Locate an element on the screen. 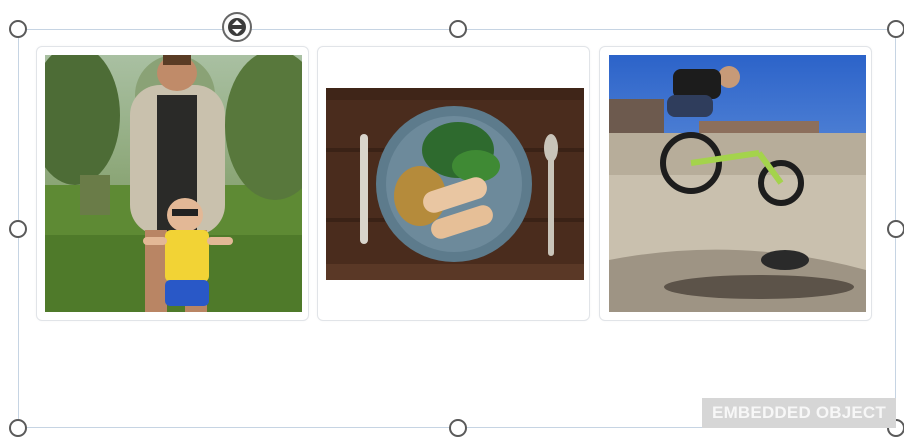  resize-handle-top-left is located at coordinates (18, 29).